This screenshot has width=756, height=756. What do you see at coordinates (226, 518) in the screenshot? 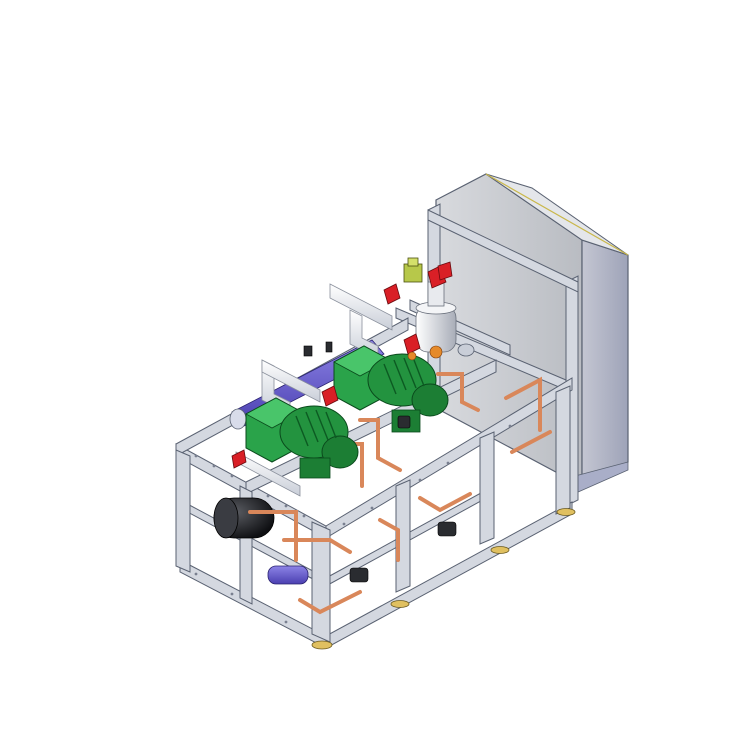
I see `receiver-end-cap` at bounding box center [226, 518].